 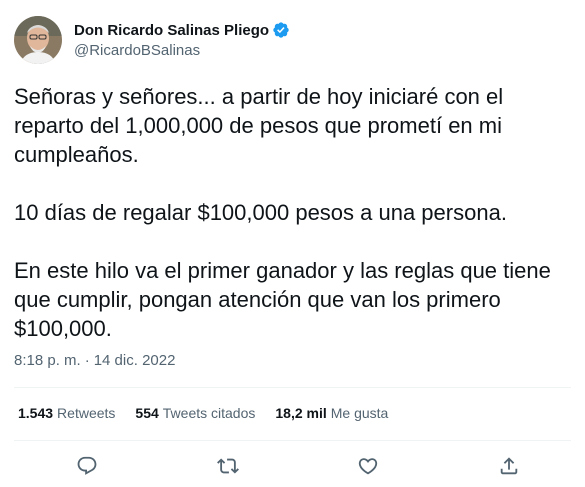 What do you see at coordinates (301, 413) in the screenshot?
I see `likes-count: 18,2 mil` at bounding box center [301, 413].